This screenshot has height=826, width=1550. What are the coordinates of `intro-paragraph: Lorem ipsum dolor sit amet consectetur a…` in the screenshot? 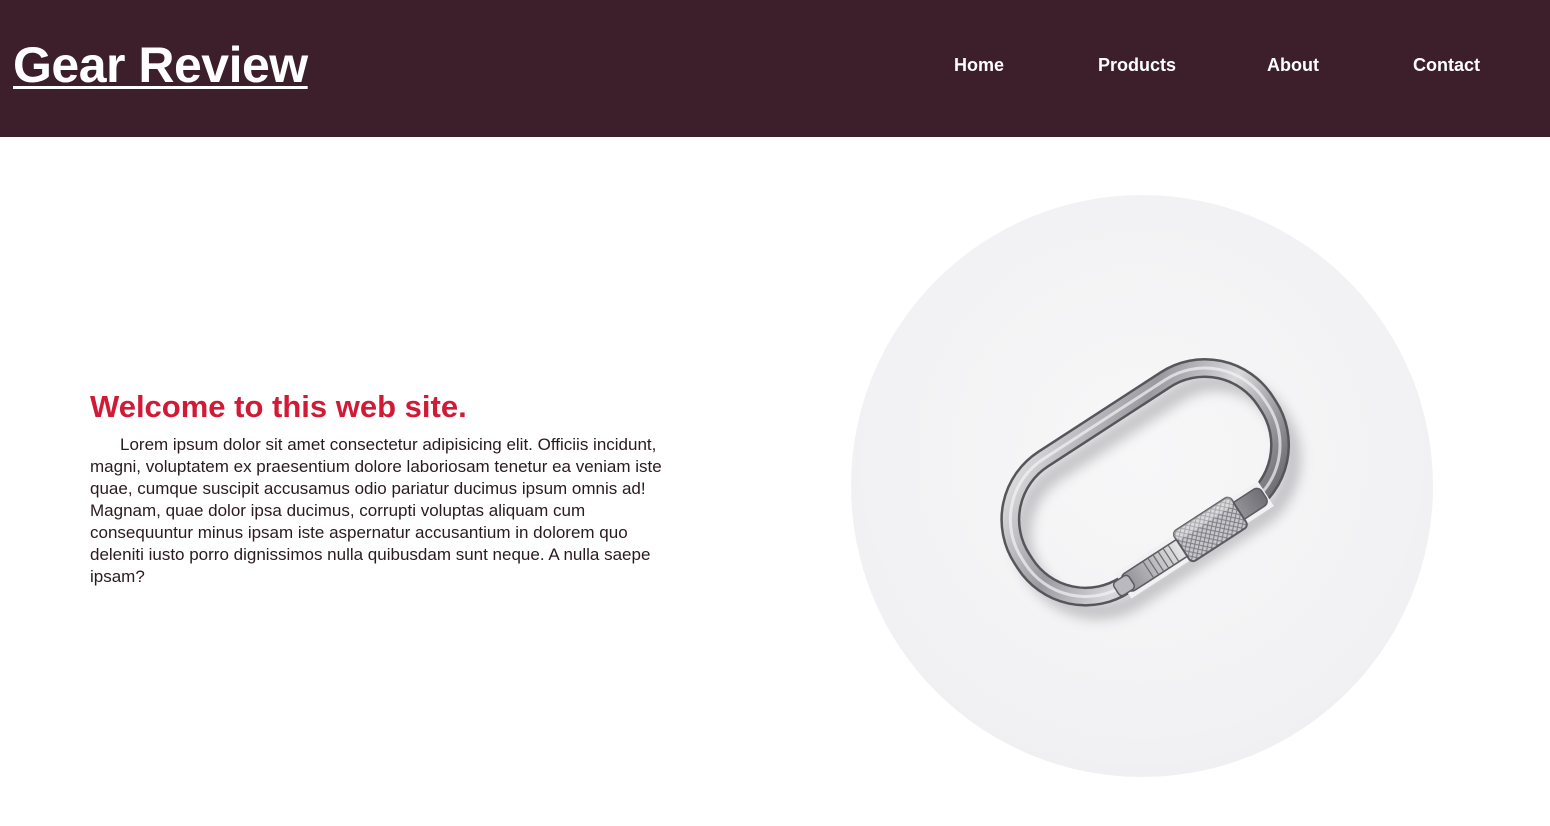 It's located at (376, 510).